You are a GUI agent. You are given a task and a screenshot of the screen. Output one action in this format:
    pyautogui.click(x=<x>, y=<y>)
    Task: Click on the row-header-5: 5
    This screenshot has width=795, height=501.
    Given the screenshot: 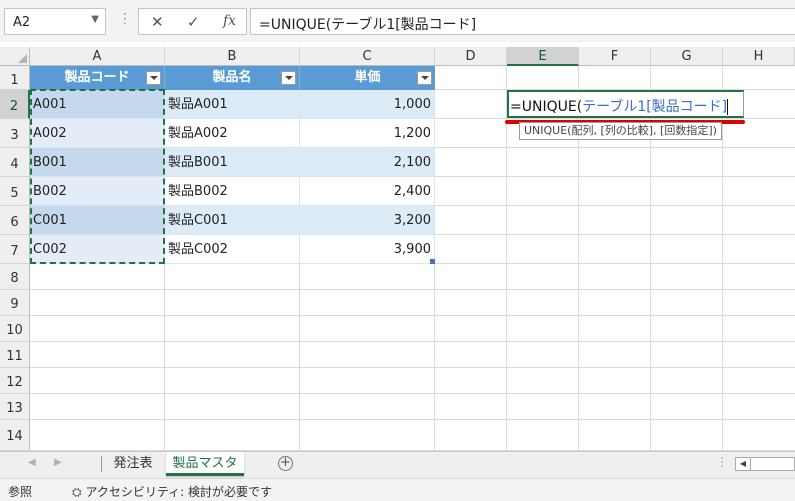 What is the action you would take?
    pyautogui.click(x=15, y=191)
    